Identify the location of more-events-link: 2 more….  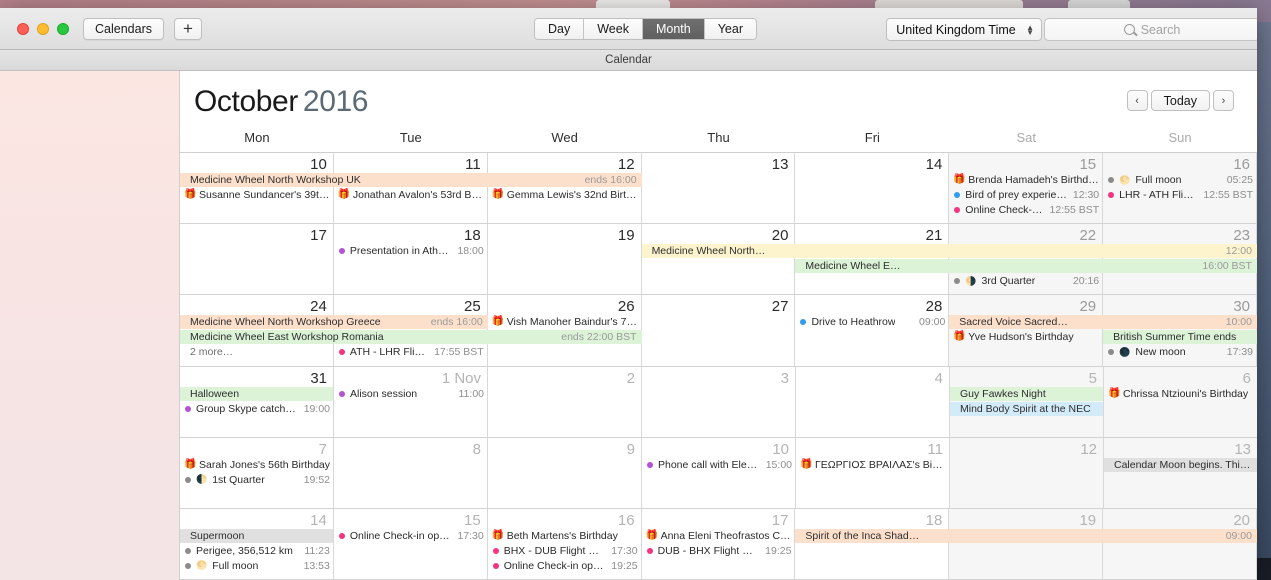
(256, 352).